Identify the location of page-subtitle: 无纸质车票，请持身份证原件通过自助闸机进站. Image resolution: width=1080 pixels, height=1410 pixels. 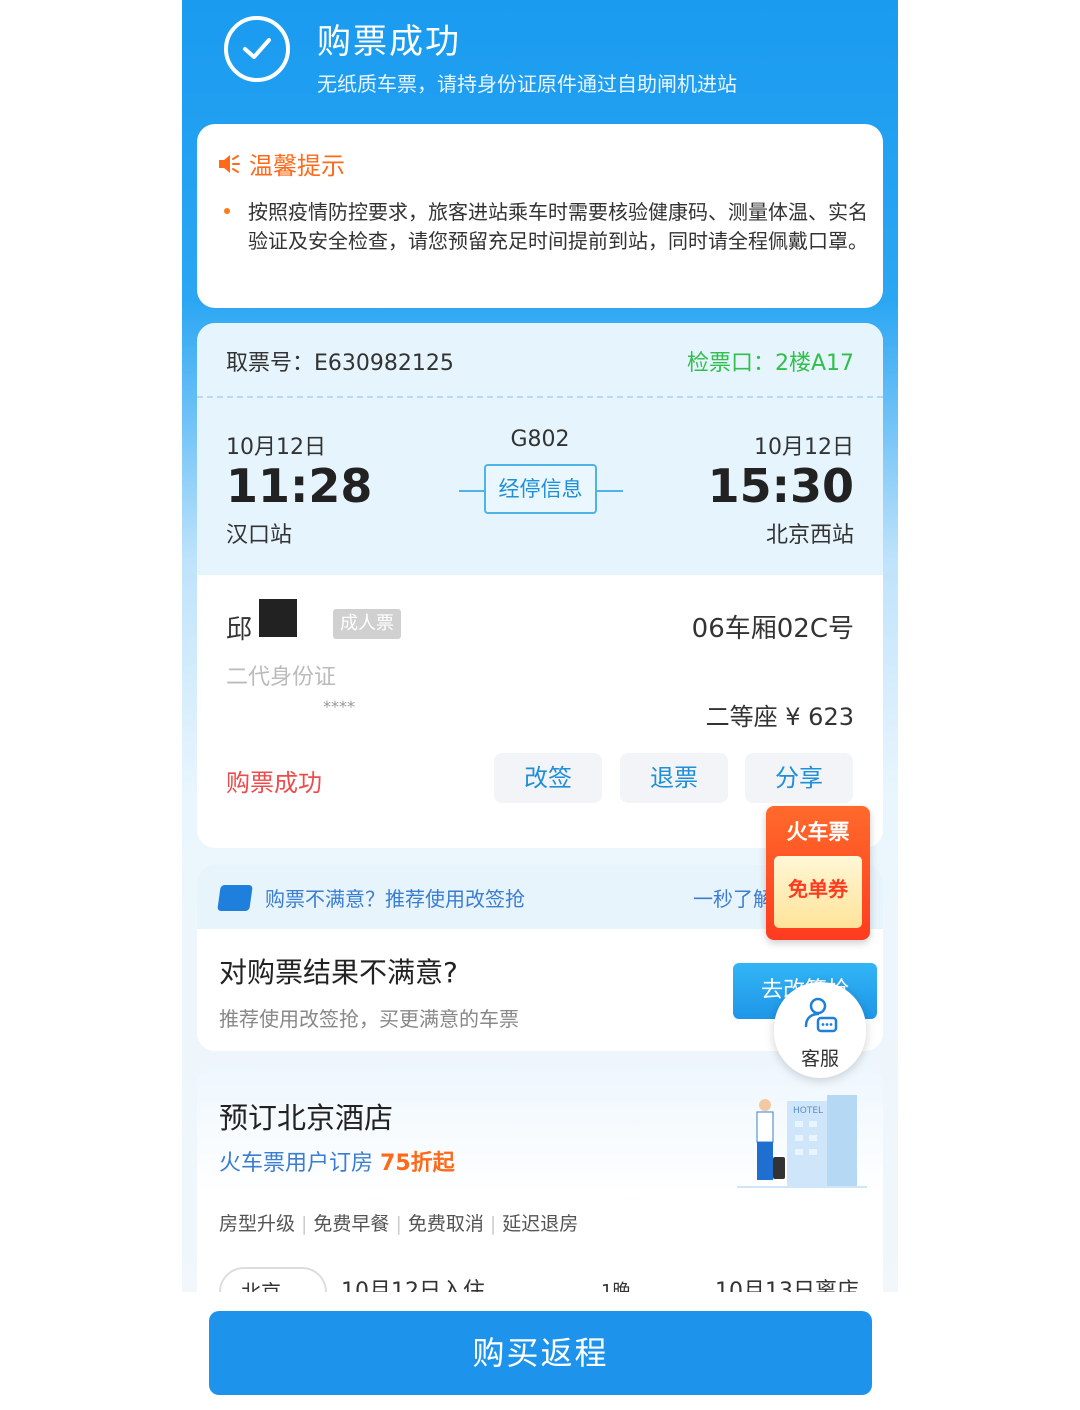
(527, 84).